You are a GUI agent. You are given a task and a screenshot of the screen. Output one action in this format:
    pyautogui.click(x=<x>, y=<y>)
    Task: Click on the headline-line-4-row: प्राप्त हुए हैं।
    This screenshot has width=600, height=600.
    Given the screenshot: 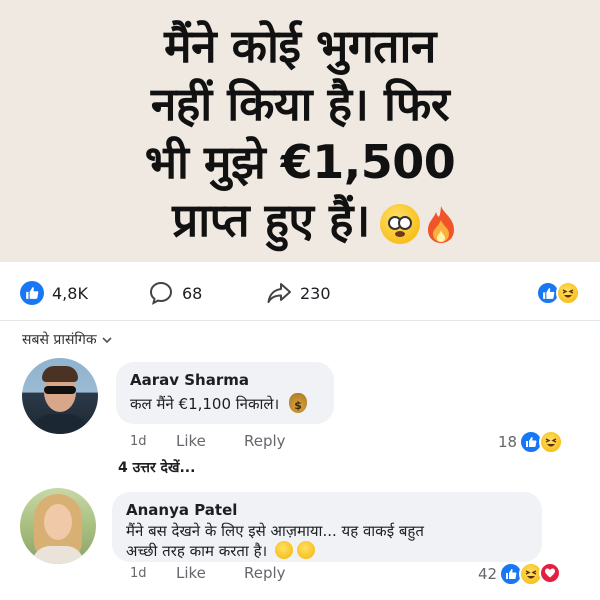 What is the action you would take?
    pyautogui.click(x=300, y=220)
    